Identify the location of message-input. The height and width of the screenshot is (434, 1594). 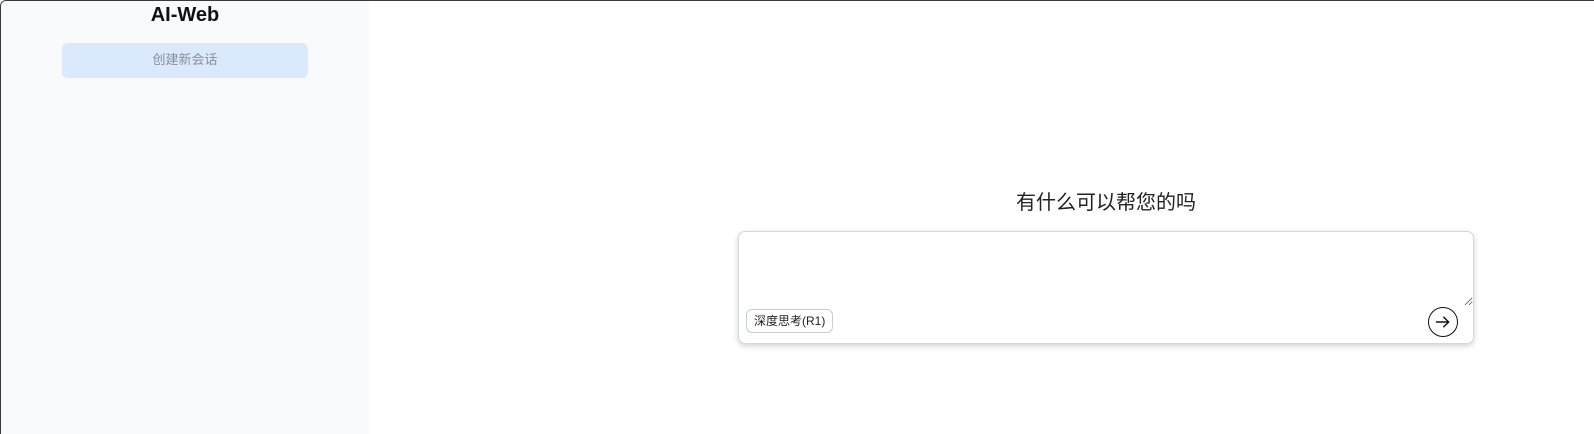
(1106, 269).